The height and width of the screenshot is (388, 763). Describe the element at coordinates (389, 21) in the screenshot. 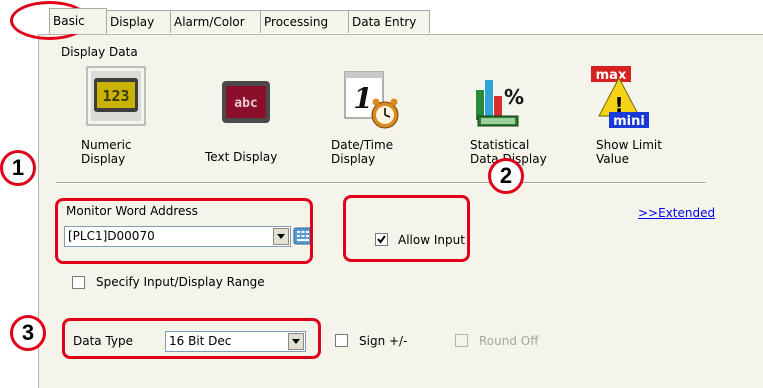

I see `tab-data-entry: Data Entry` at that location.